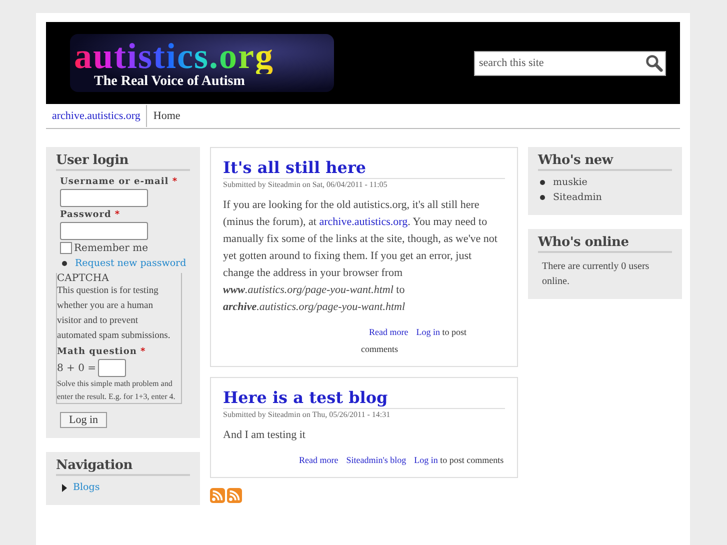  Describe the element at coordinates (112, 368) in the screenshot. I see `answer-field` at that location.